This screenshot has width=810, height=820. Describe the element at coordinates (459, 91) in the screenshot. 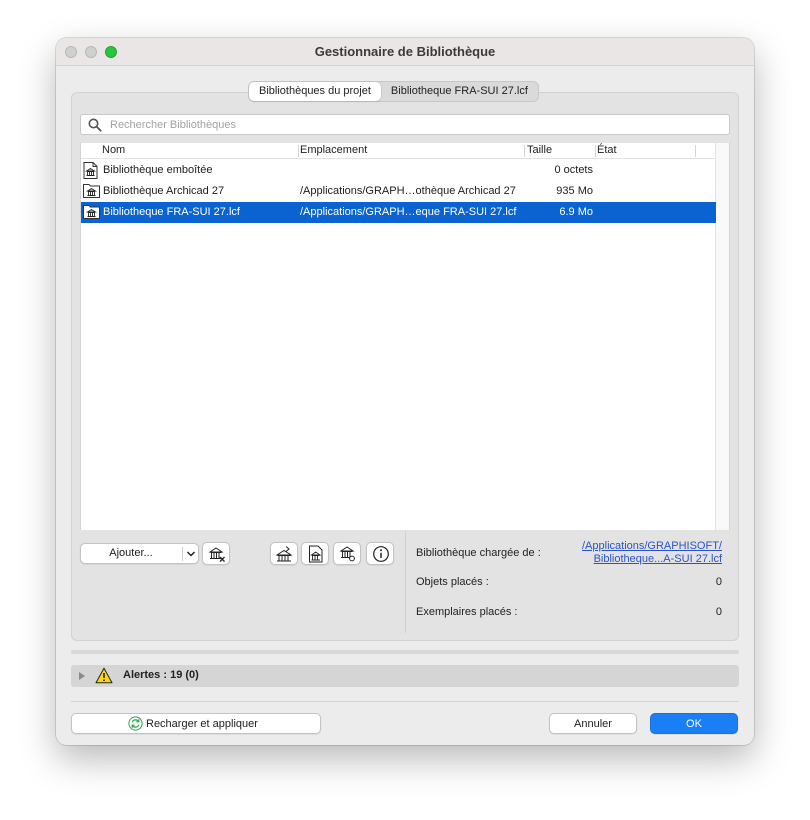

I see `tab-library-file: Bibliotheque FRA-SUI 27.lcf` at that location.